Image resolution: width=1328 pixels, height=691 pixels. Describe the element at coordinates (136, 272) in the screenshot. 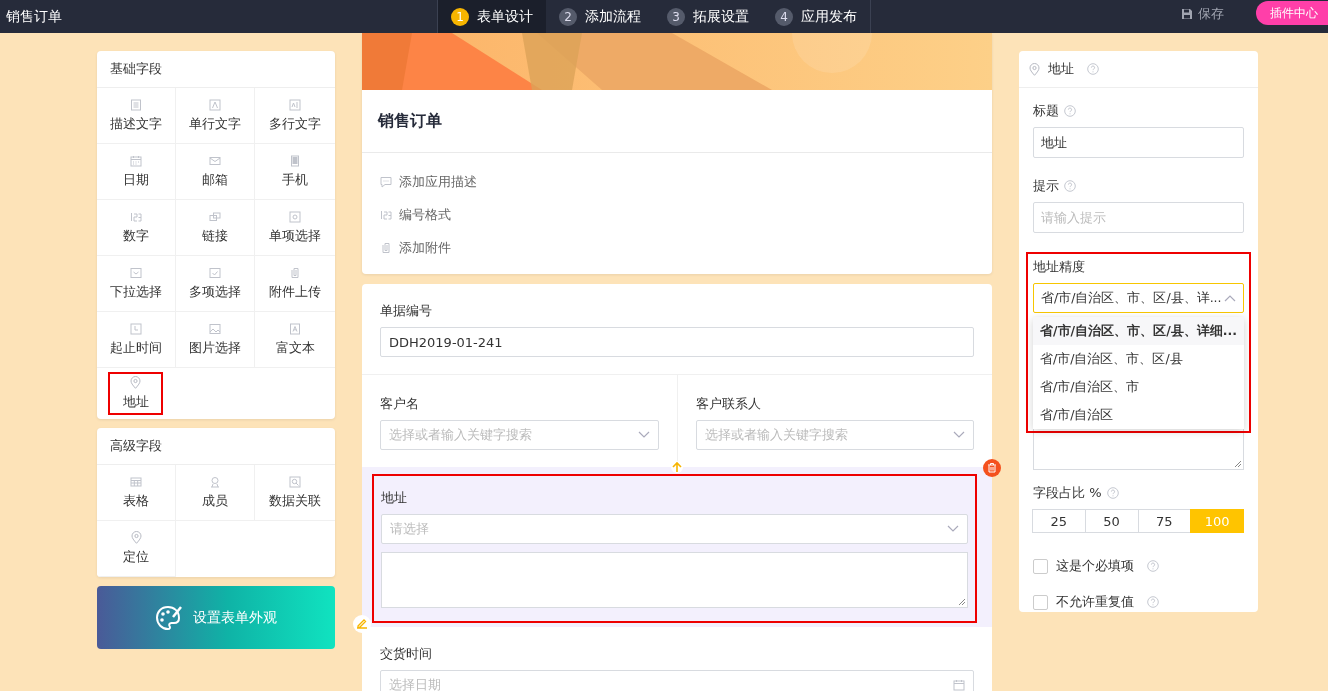

I see `dropdown-icon` at that location.